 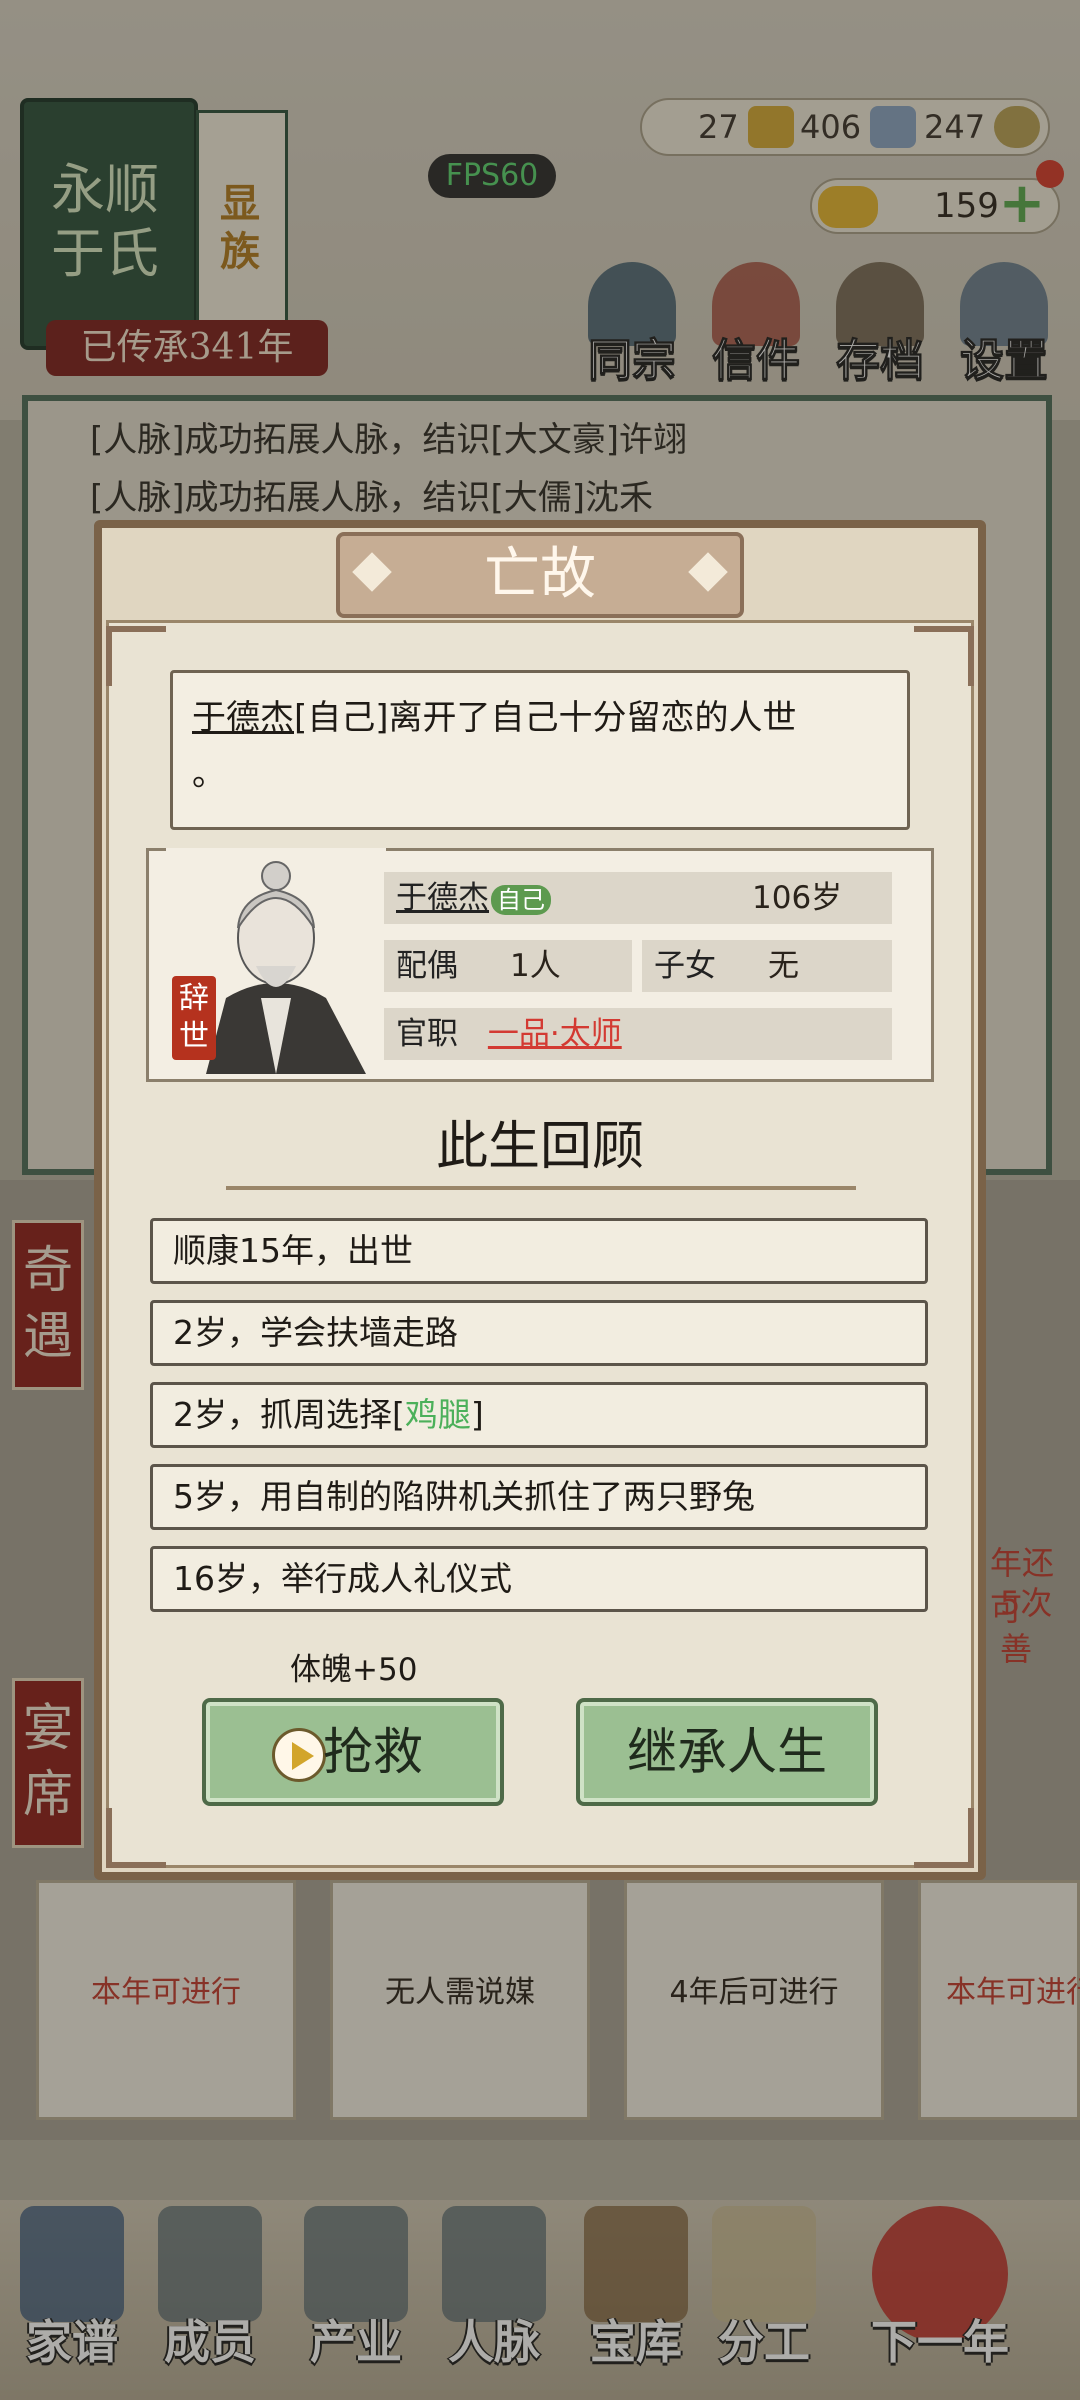 I want to click on spouse-row: 配偶, so click(x=508, y=966).